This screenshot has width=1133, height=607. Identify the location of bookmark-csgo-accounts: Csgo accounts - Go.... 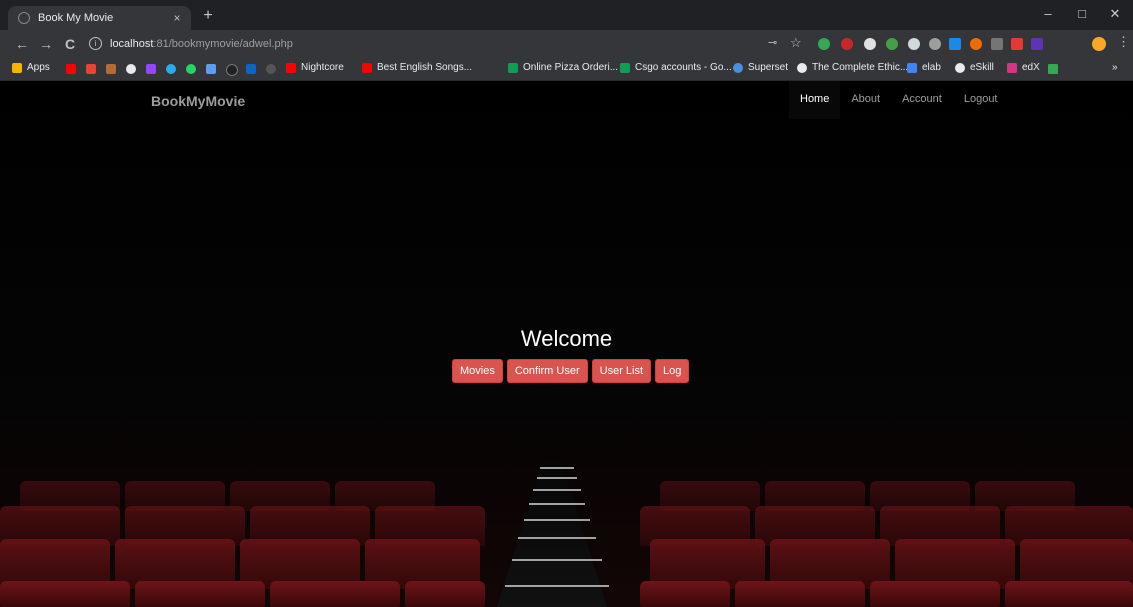
(676, 67).